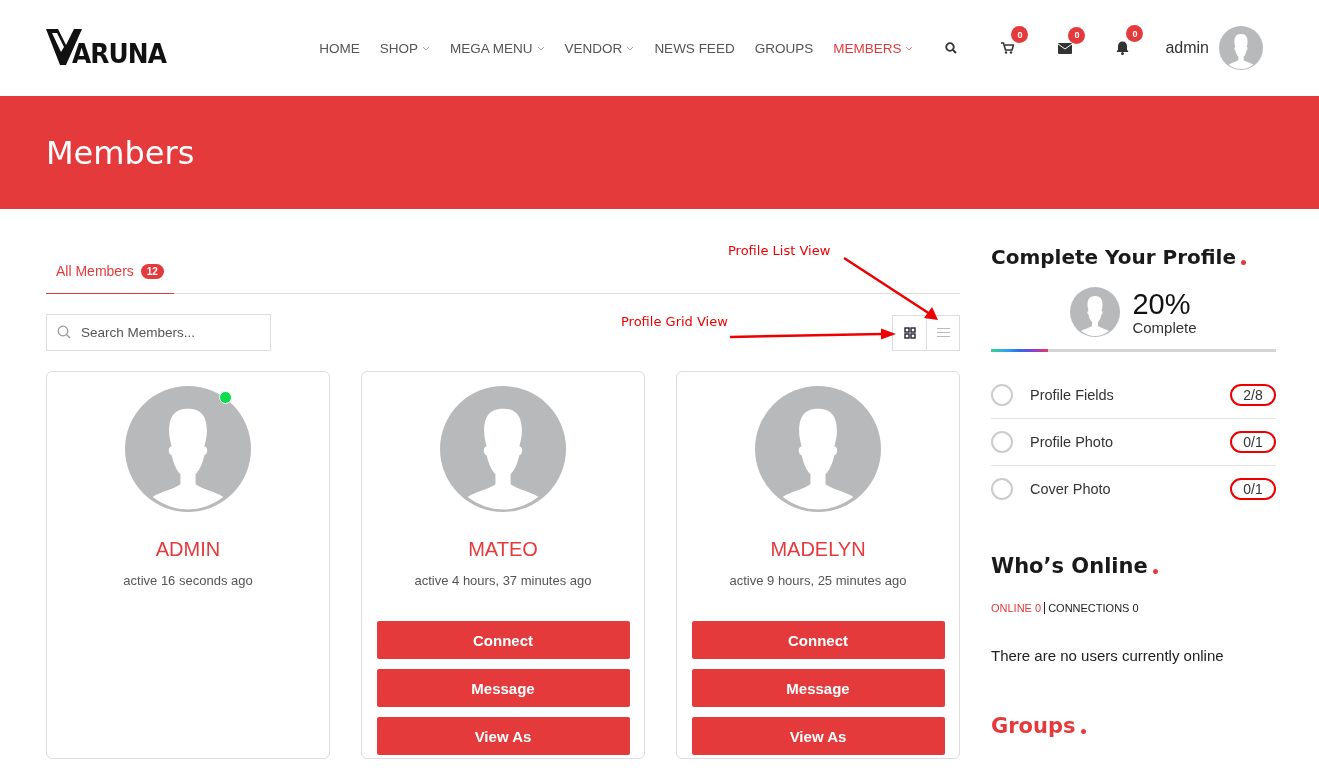 The image size is (1319, 778). Describe the element at coordinates (1162, 303) in the screenshot. I see `completion-percent: 20%` at that location.